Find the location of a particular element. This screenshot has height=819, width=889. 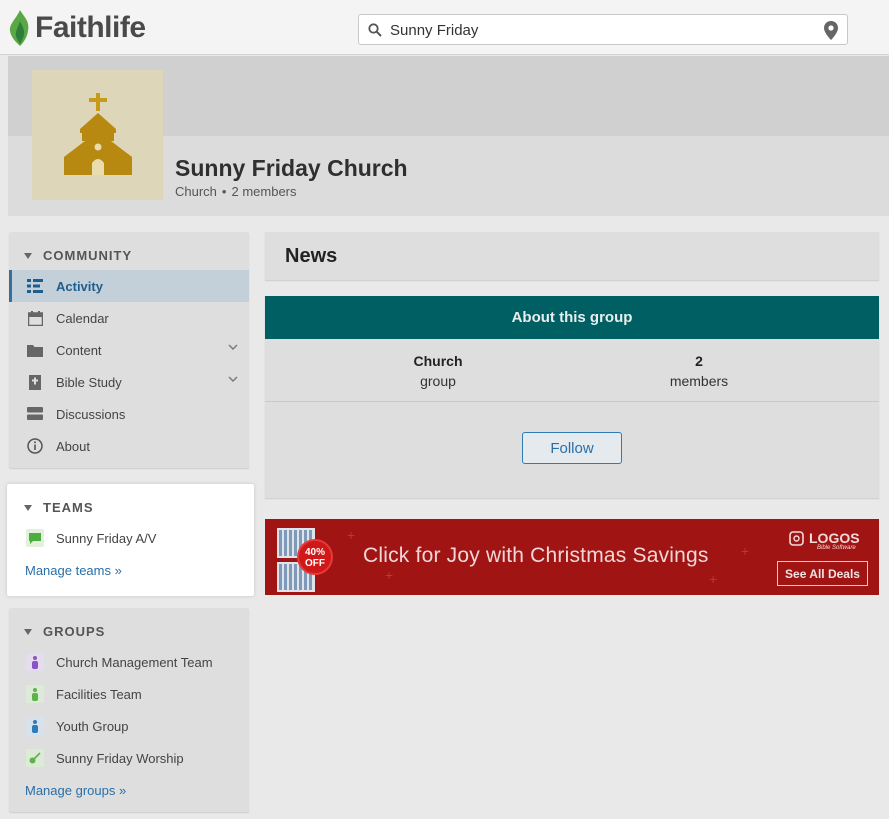

discount-badge: 40% OFF is located at coordinates (315, 557).